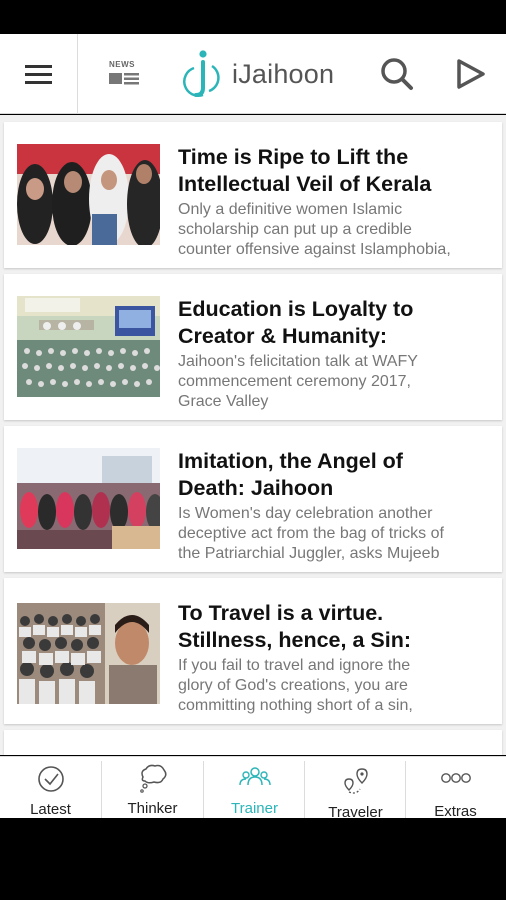 The height and width of the screenshot is (900, 506). I want to click on tab-thinker: Thinker, so click(152, 788).